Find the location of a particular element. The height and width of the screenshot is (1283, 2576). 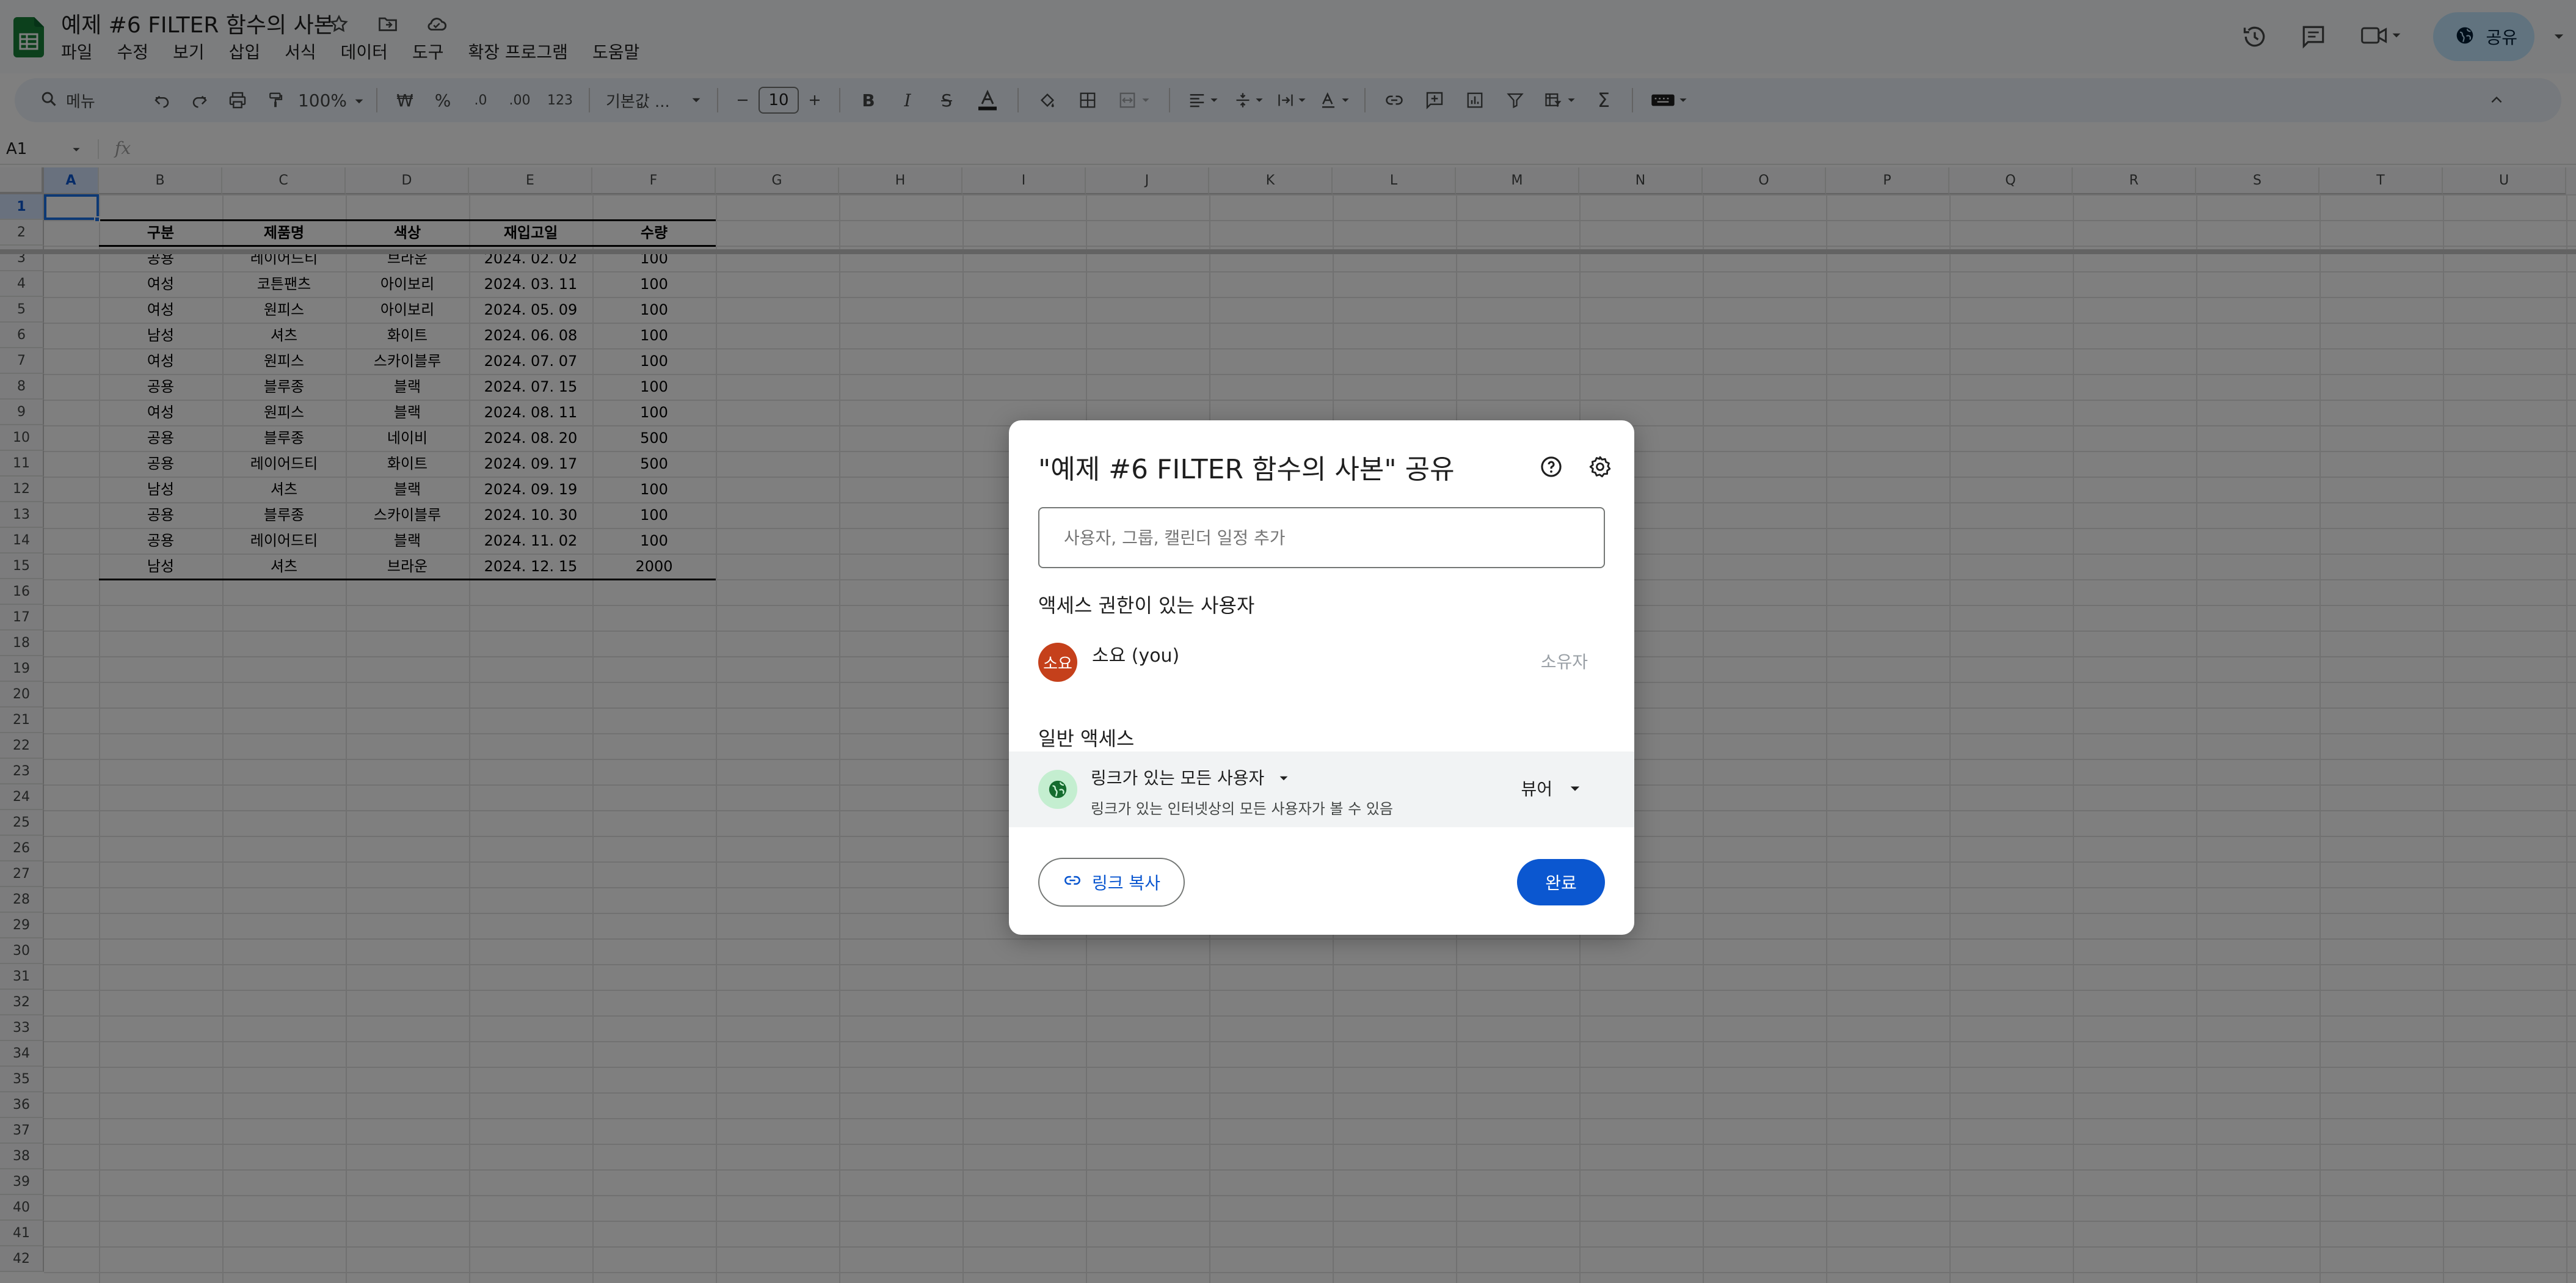

link-role-select: 뷰어 is located at coordinates (1551, 788).